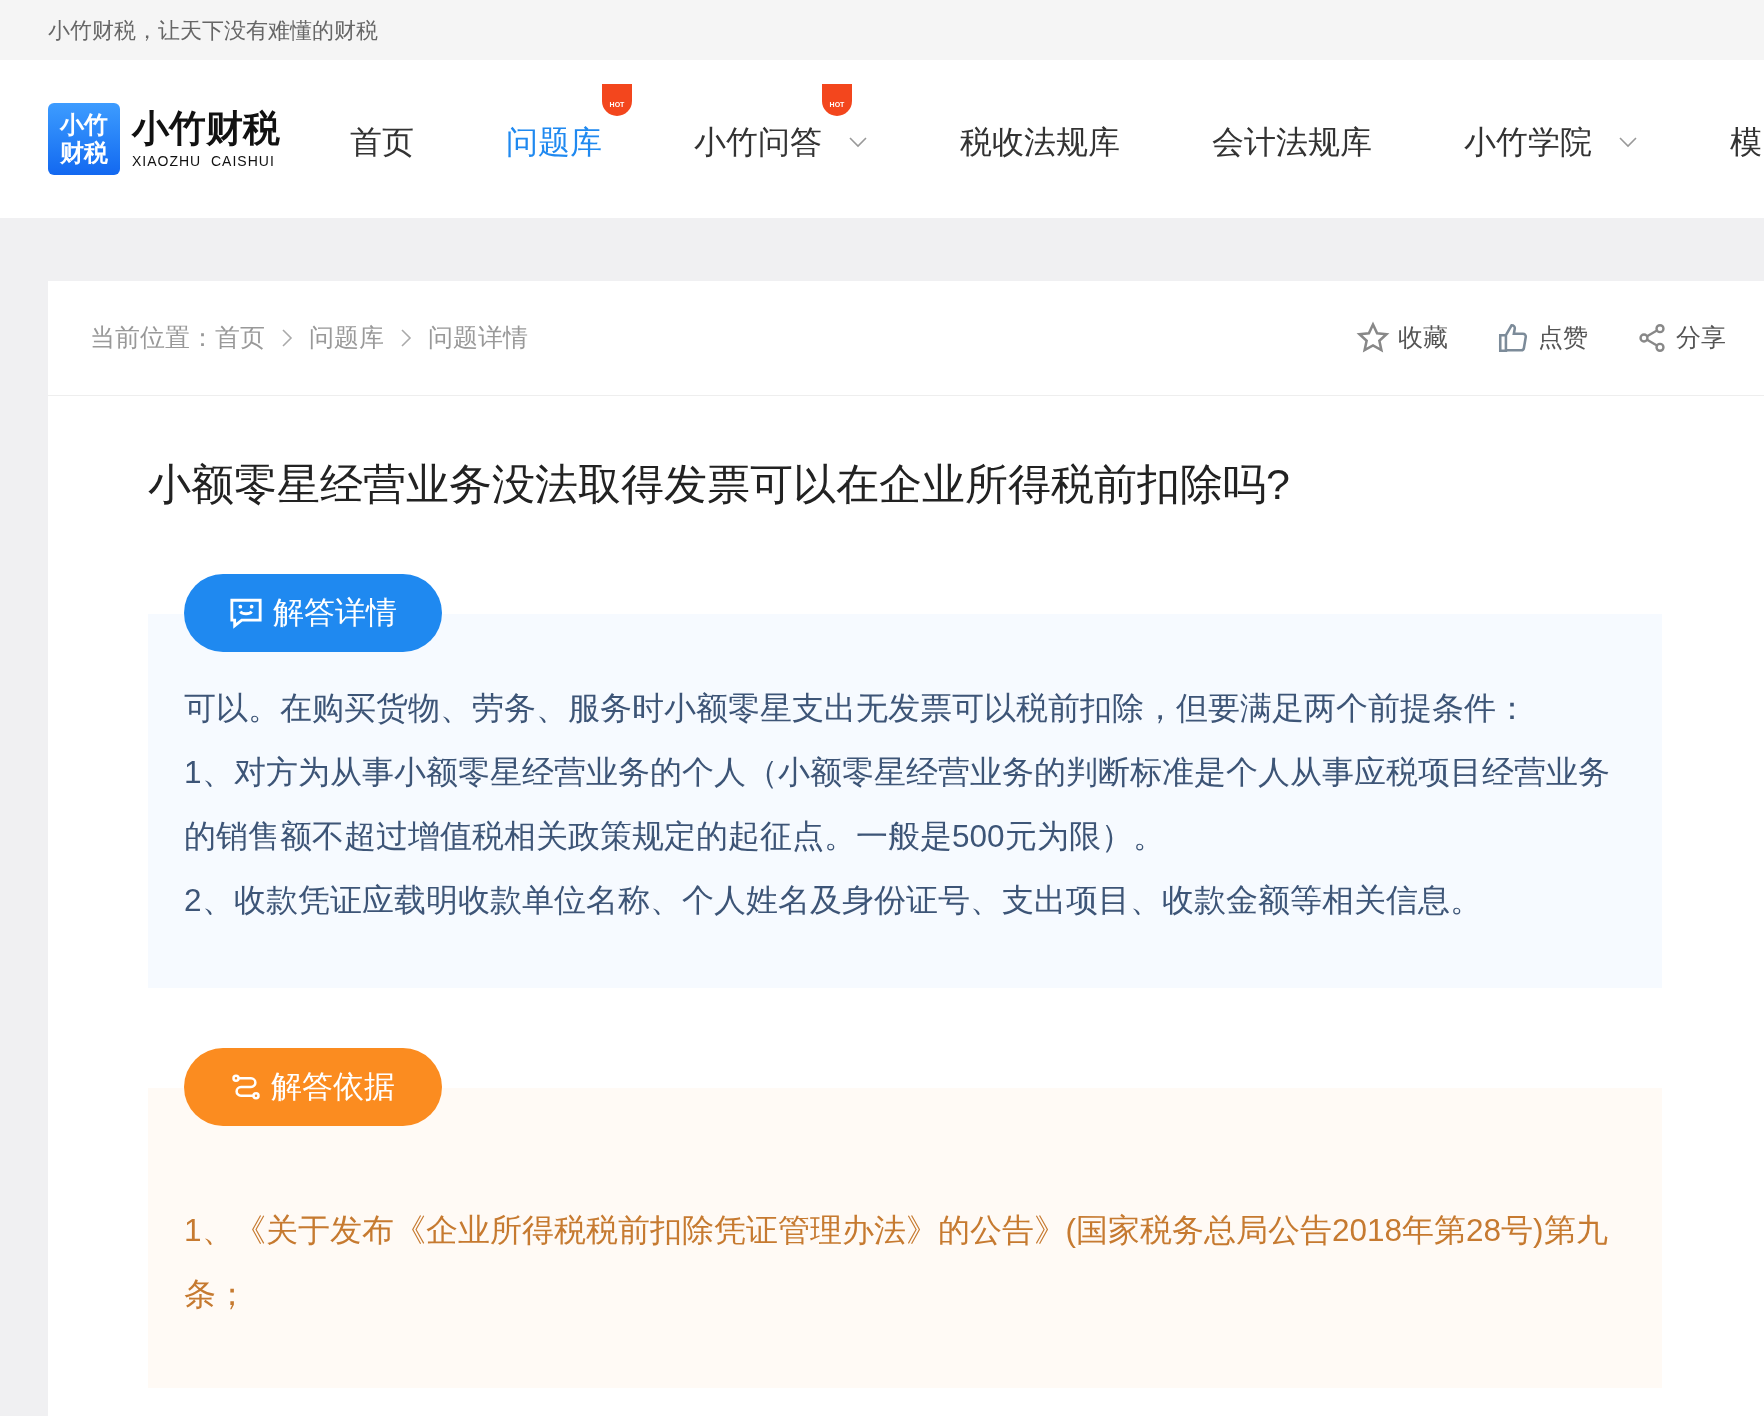 This screenshot has height=1416, width=1764. What do you see at coordinates (1652, 338) in the screenshot?
I see `share-icon` at bounding box center [1652, 338].